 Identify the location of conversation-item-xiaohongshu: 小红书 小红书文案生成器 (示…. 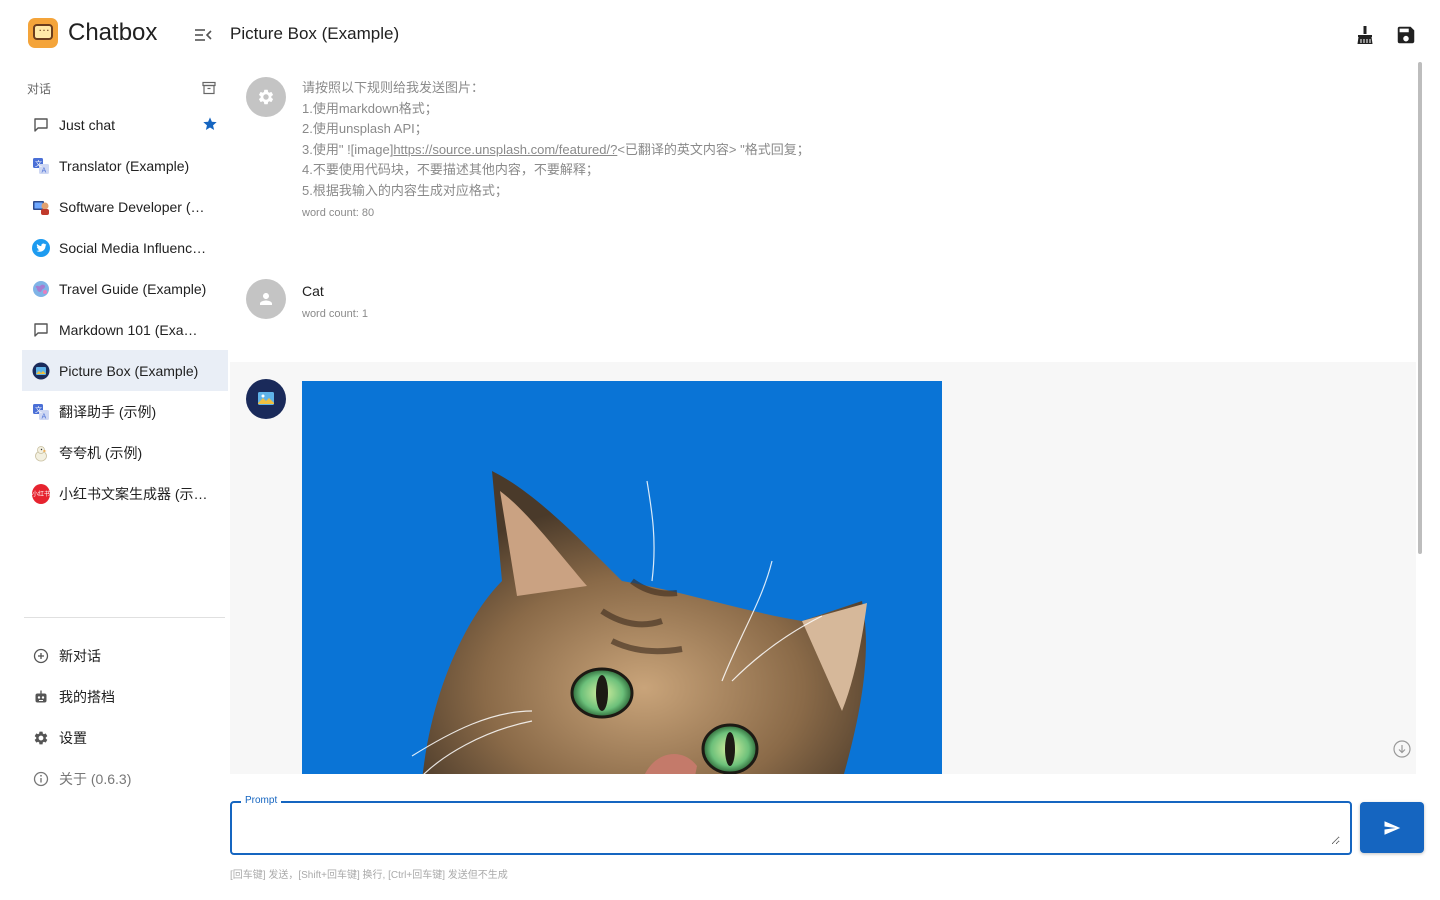
(125, 493).